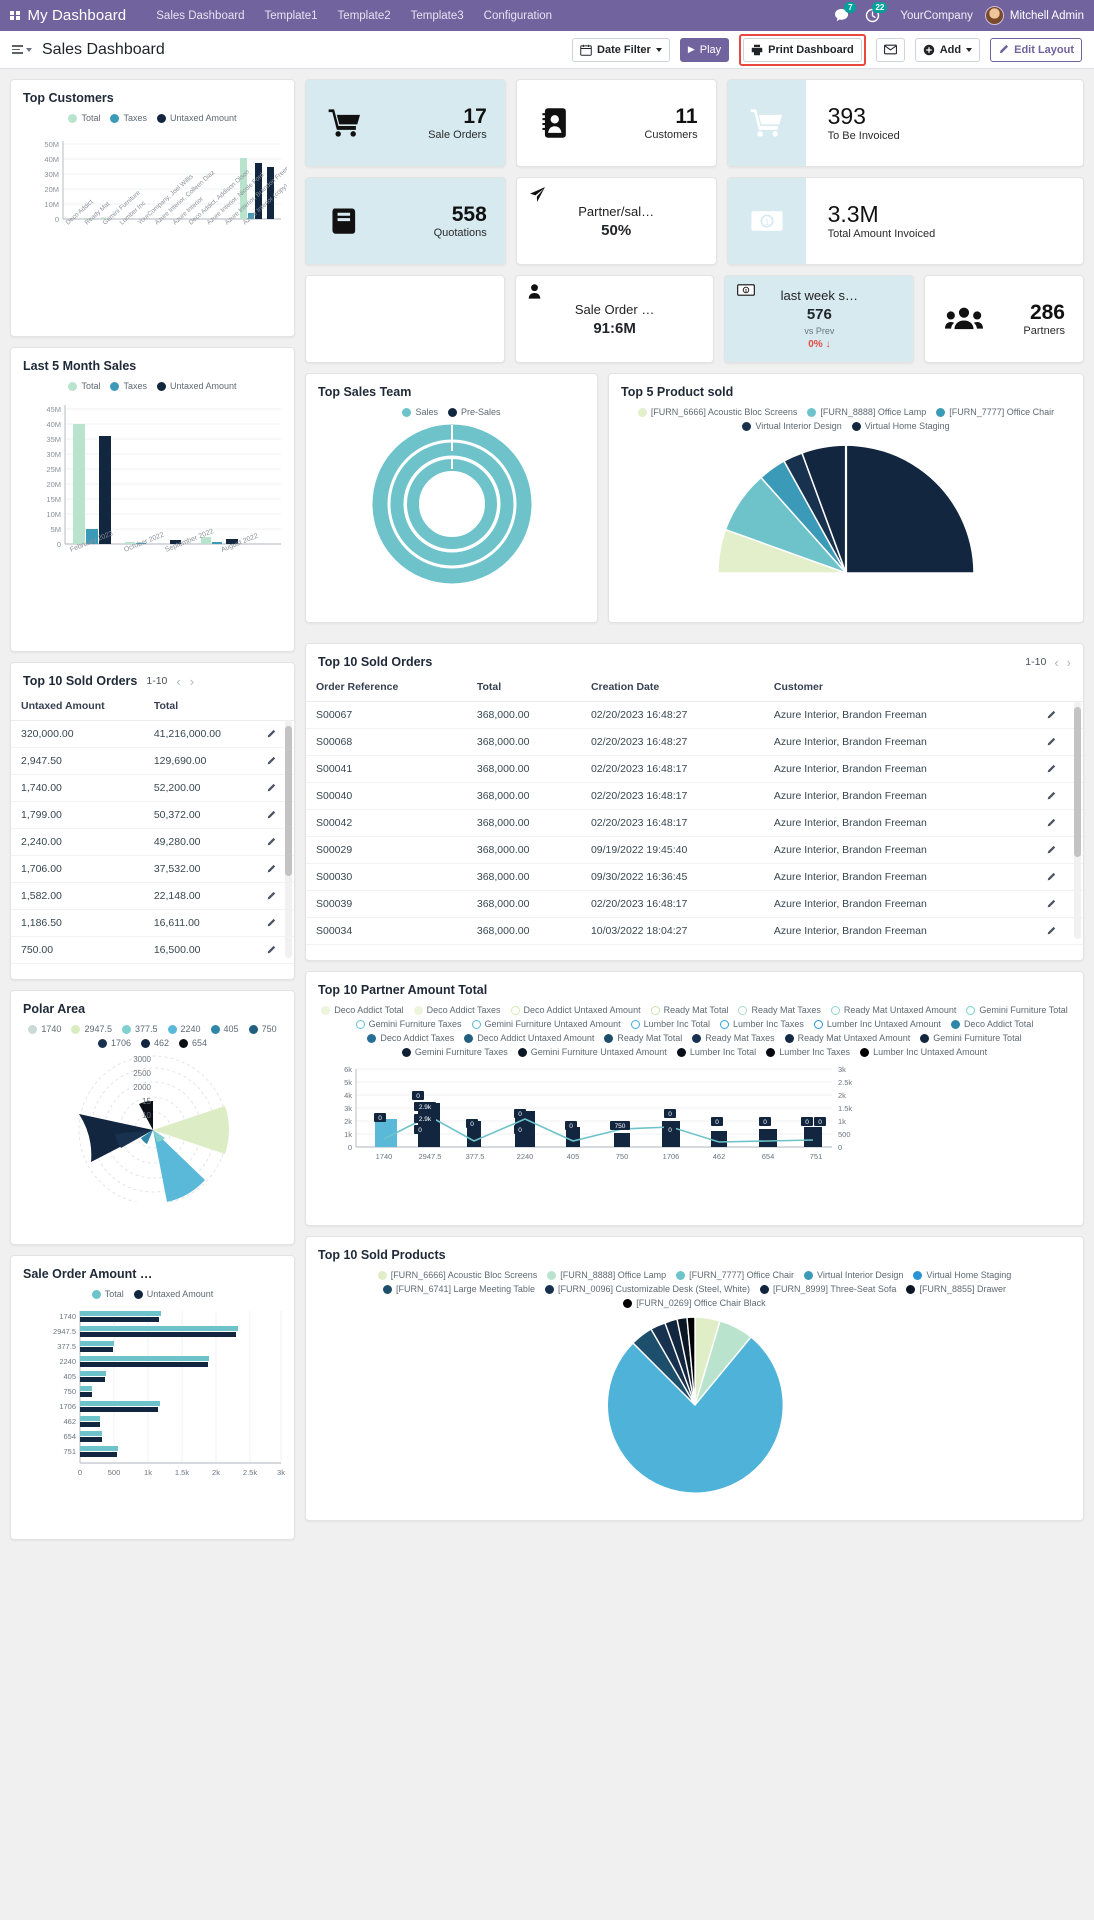 This screenshot has height=1920, width=1094. What do you see at coordinates (290, 16) in the screenshot?
I see `nav-template1: Template1` at bounding box center [290, 16].